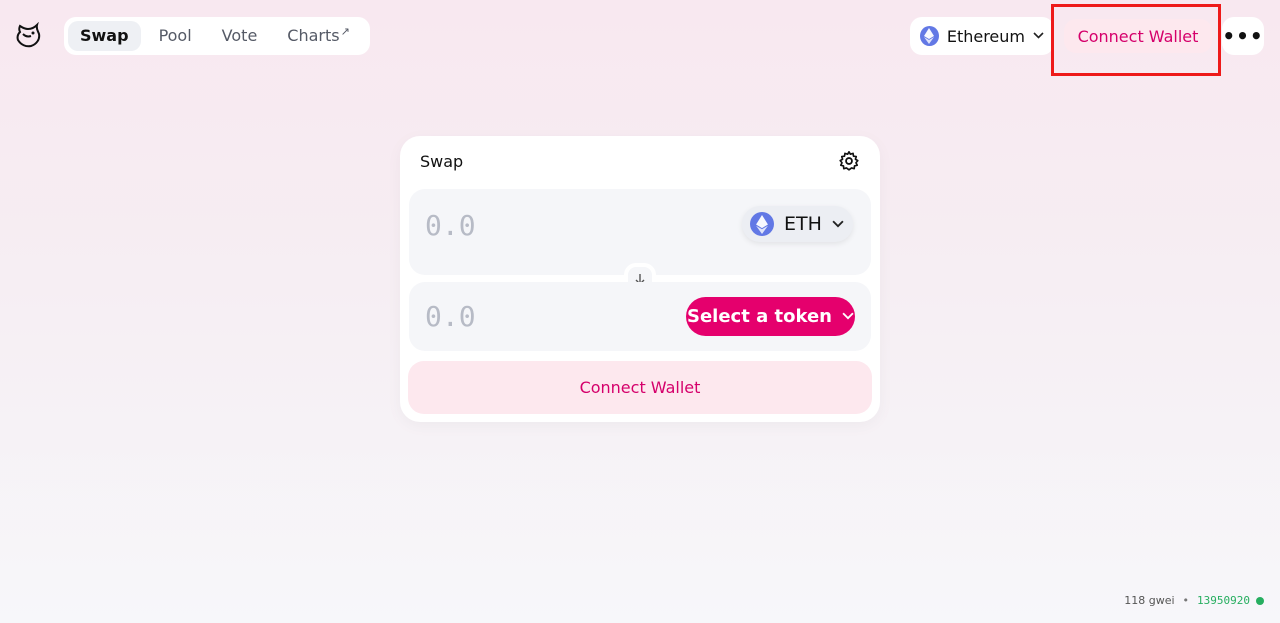 This screenshot has height=623, width=1280. I want to click on nav-swap: Swap, so click(104, 36).